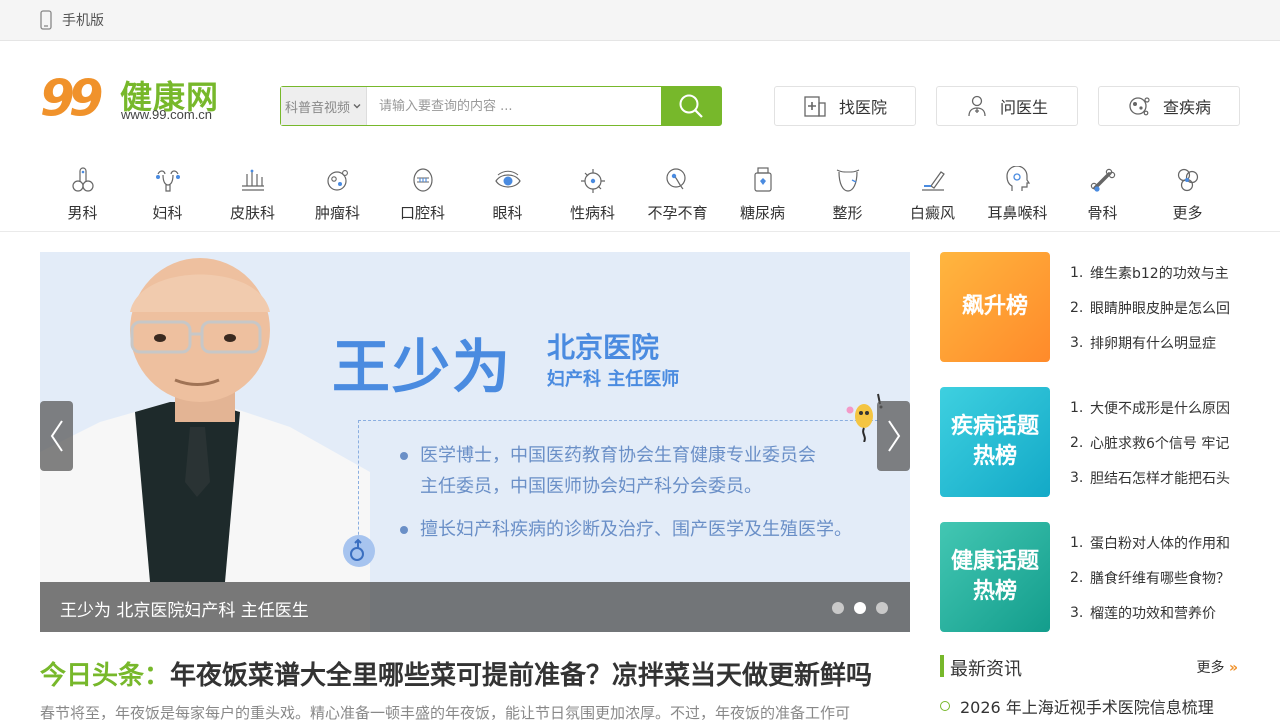  Describe the element at coordinates (337, 213) in the screenshot. I see `category-label: 肿瘤科` at that location.